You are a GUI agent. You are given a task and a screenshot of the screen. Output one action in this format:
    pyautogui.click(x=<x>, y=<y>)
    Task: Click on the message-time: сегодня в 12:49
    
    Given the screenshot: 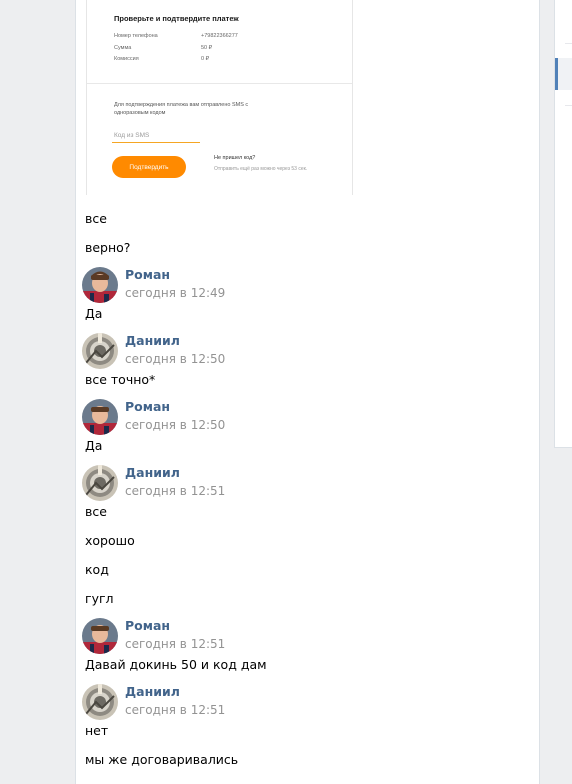 What is the action you would take?
    pyautogui.click(x=175, y=293)
    